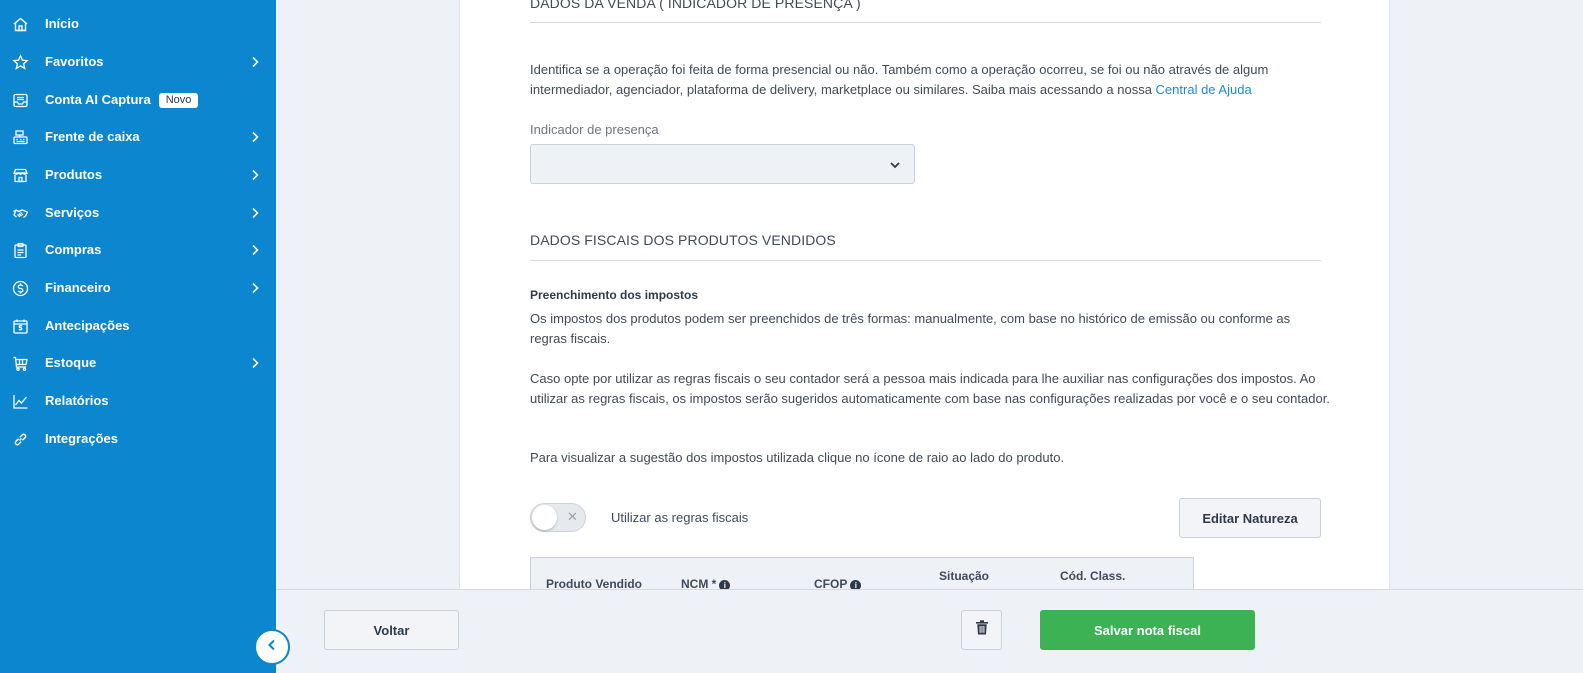 The height and width of the screenshot is (673, 1583). I want to click on sidebar-item-label: Conta AI Captura Novo, so click(122, 100).